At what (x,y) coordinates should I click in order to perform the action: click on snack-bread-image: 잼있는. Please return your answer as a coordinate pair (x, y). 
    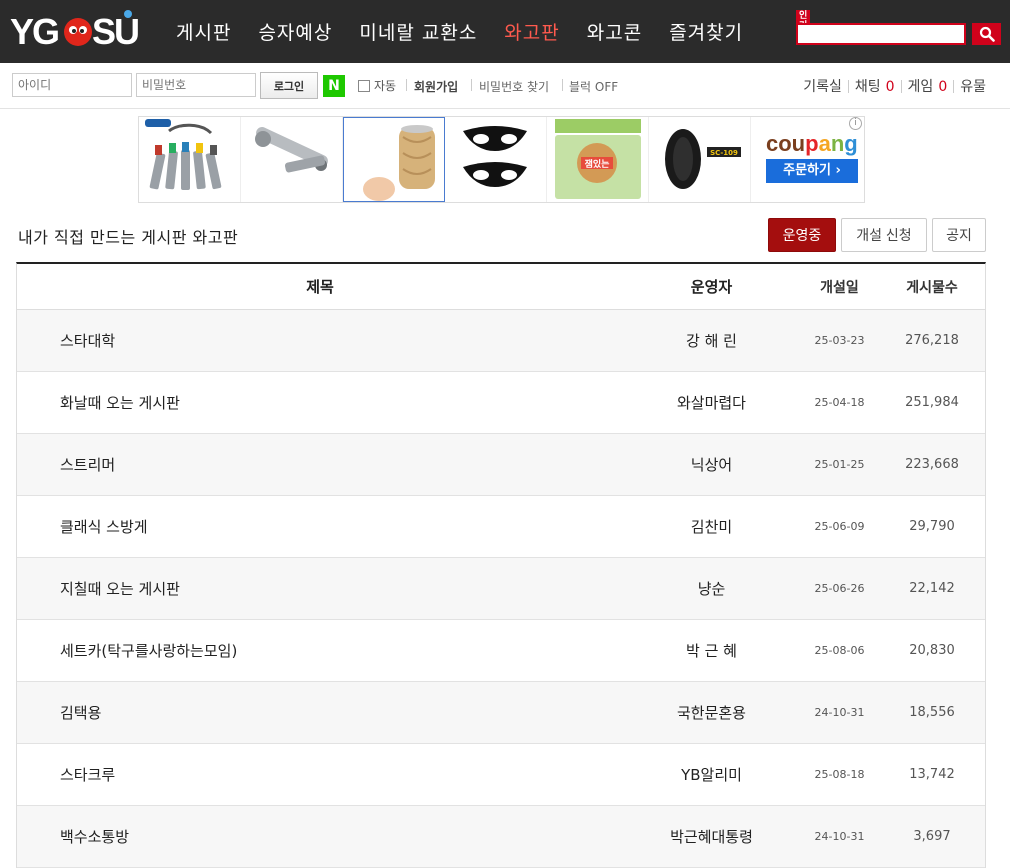
    Looking at the image, I should click on (598, 159).